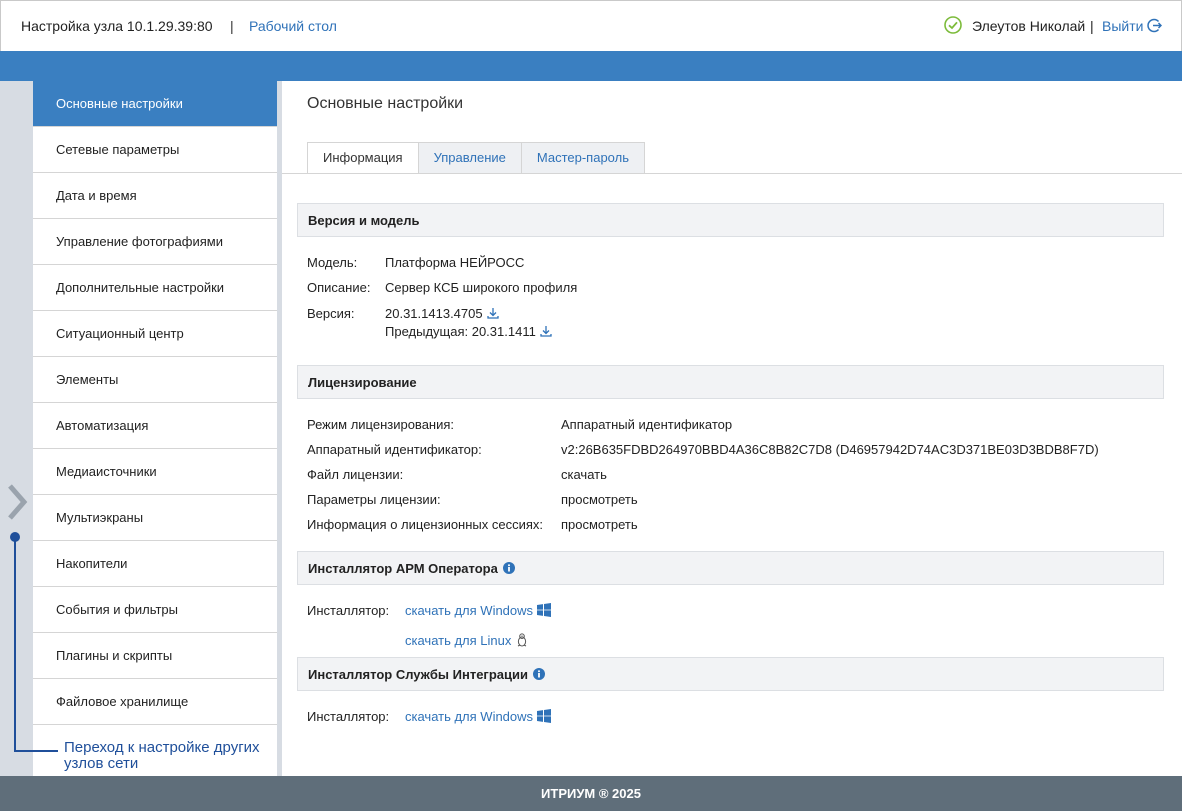 The width and height of the screenshot is (1182, 811). Describe the element at coordinates (730, 568) in the screenshot. I see `section-arm-installer: Инсталлятор АРМ Оператора` at that location.